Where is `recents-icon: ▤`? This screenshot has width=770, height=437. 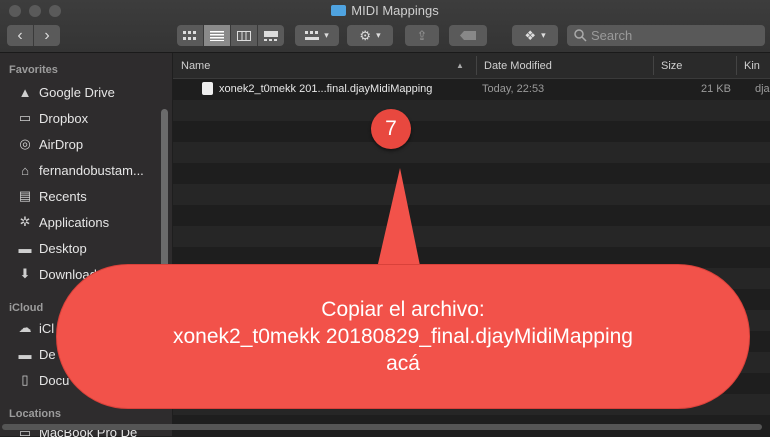
recents-icon: ▤ is located at coordinates (25, 195).